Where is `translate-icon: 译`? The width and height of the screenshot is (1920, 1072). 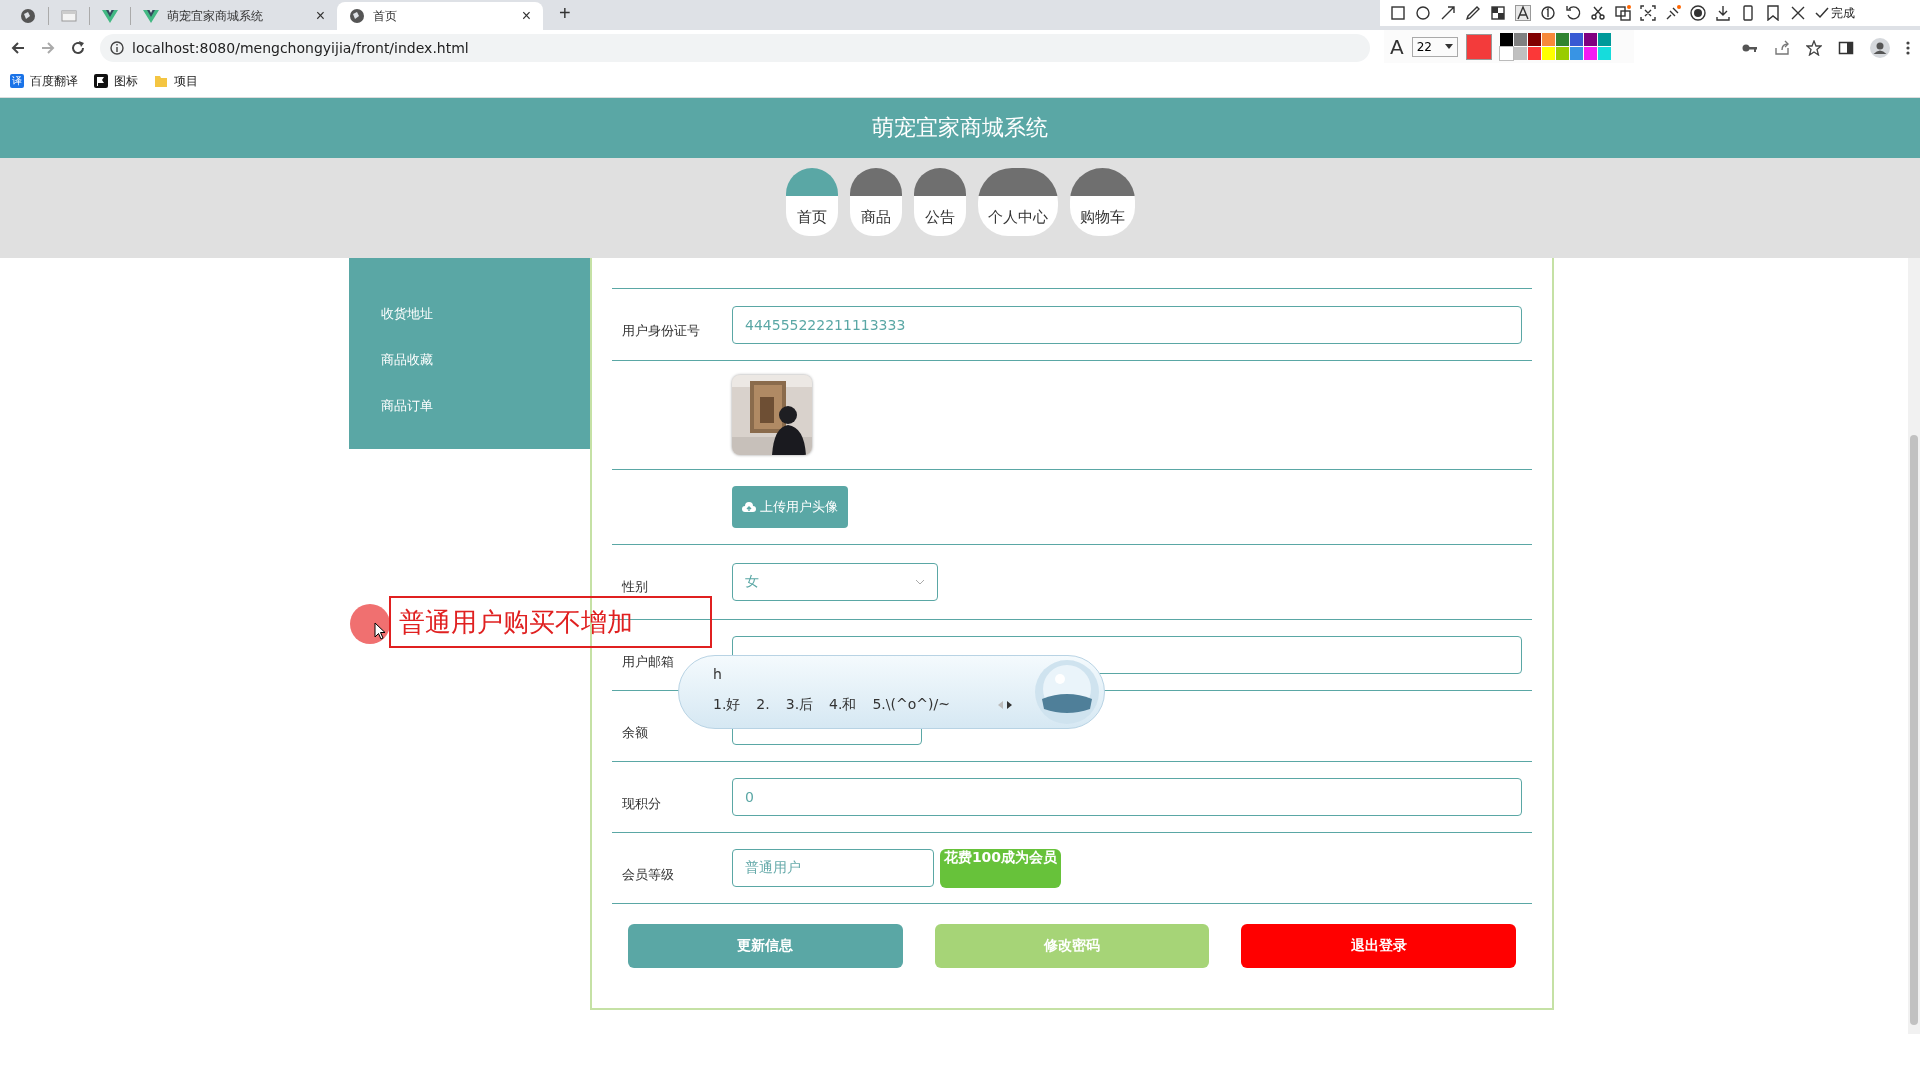
translate-icon: 译 is located at coordinates (17, 81).